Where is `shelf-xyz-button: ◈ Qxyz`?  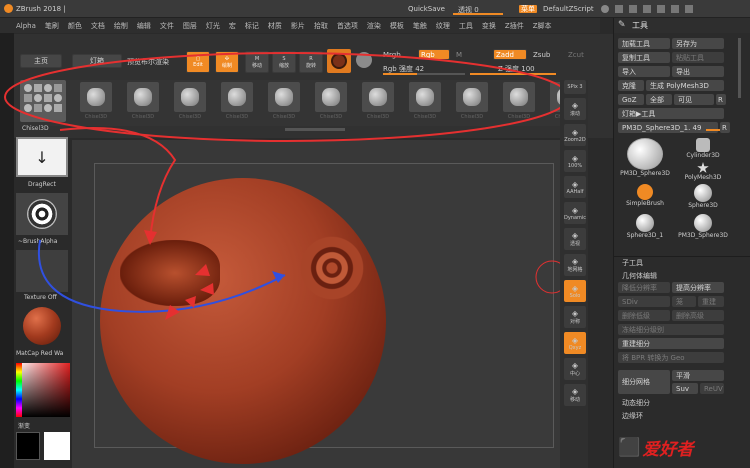
shelf-xyz-button: ◈ Qxyz is located at coordinates (575, 343).